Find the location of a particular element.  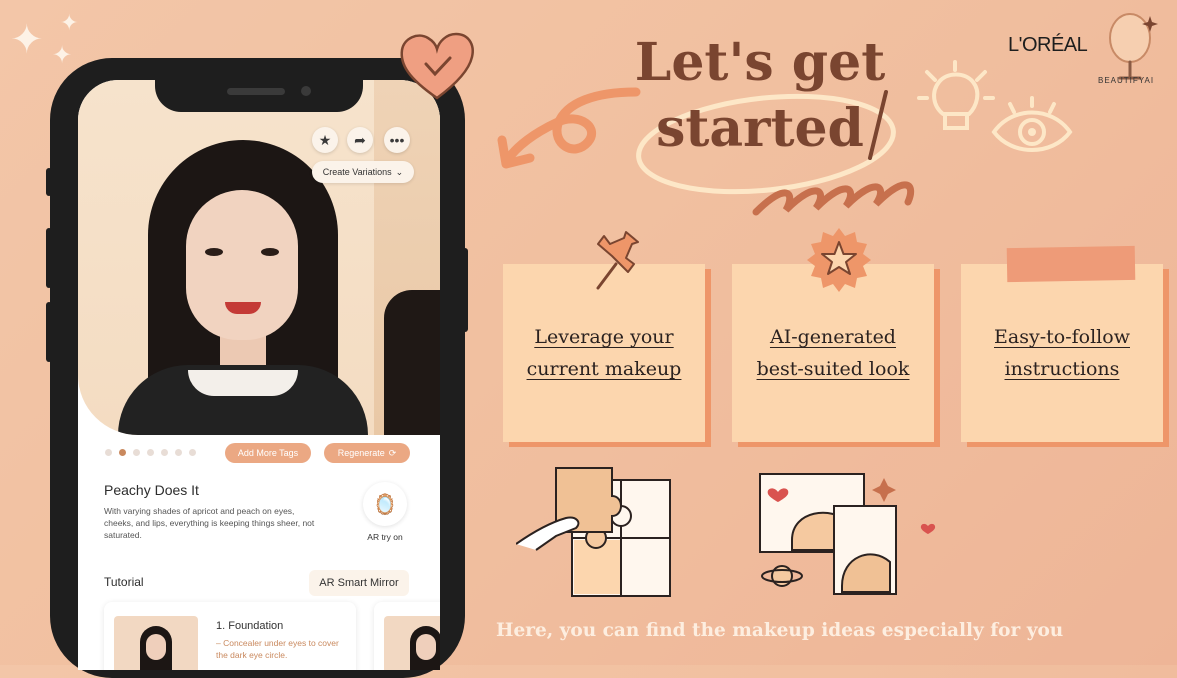

page-title: Let's get started is located at coordinates (760, 96).